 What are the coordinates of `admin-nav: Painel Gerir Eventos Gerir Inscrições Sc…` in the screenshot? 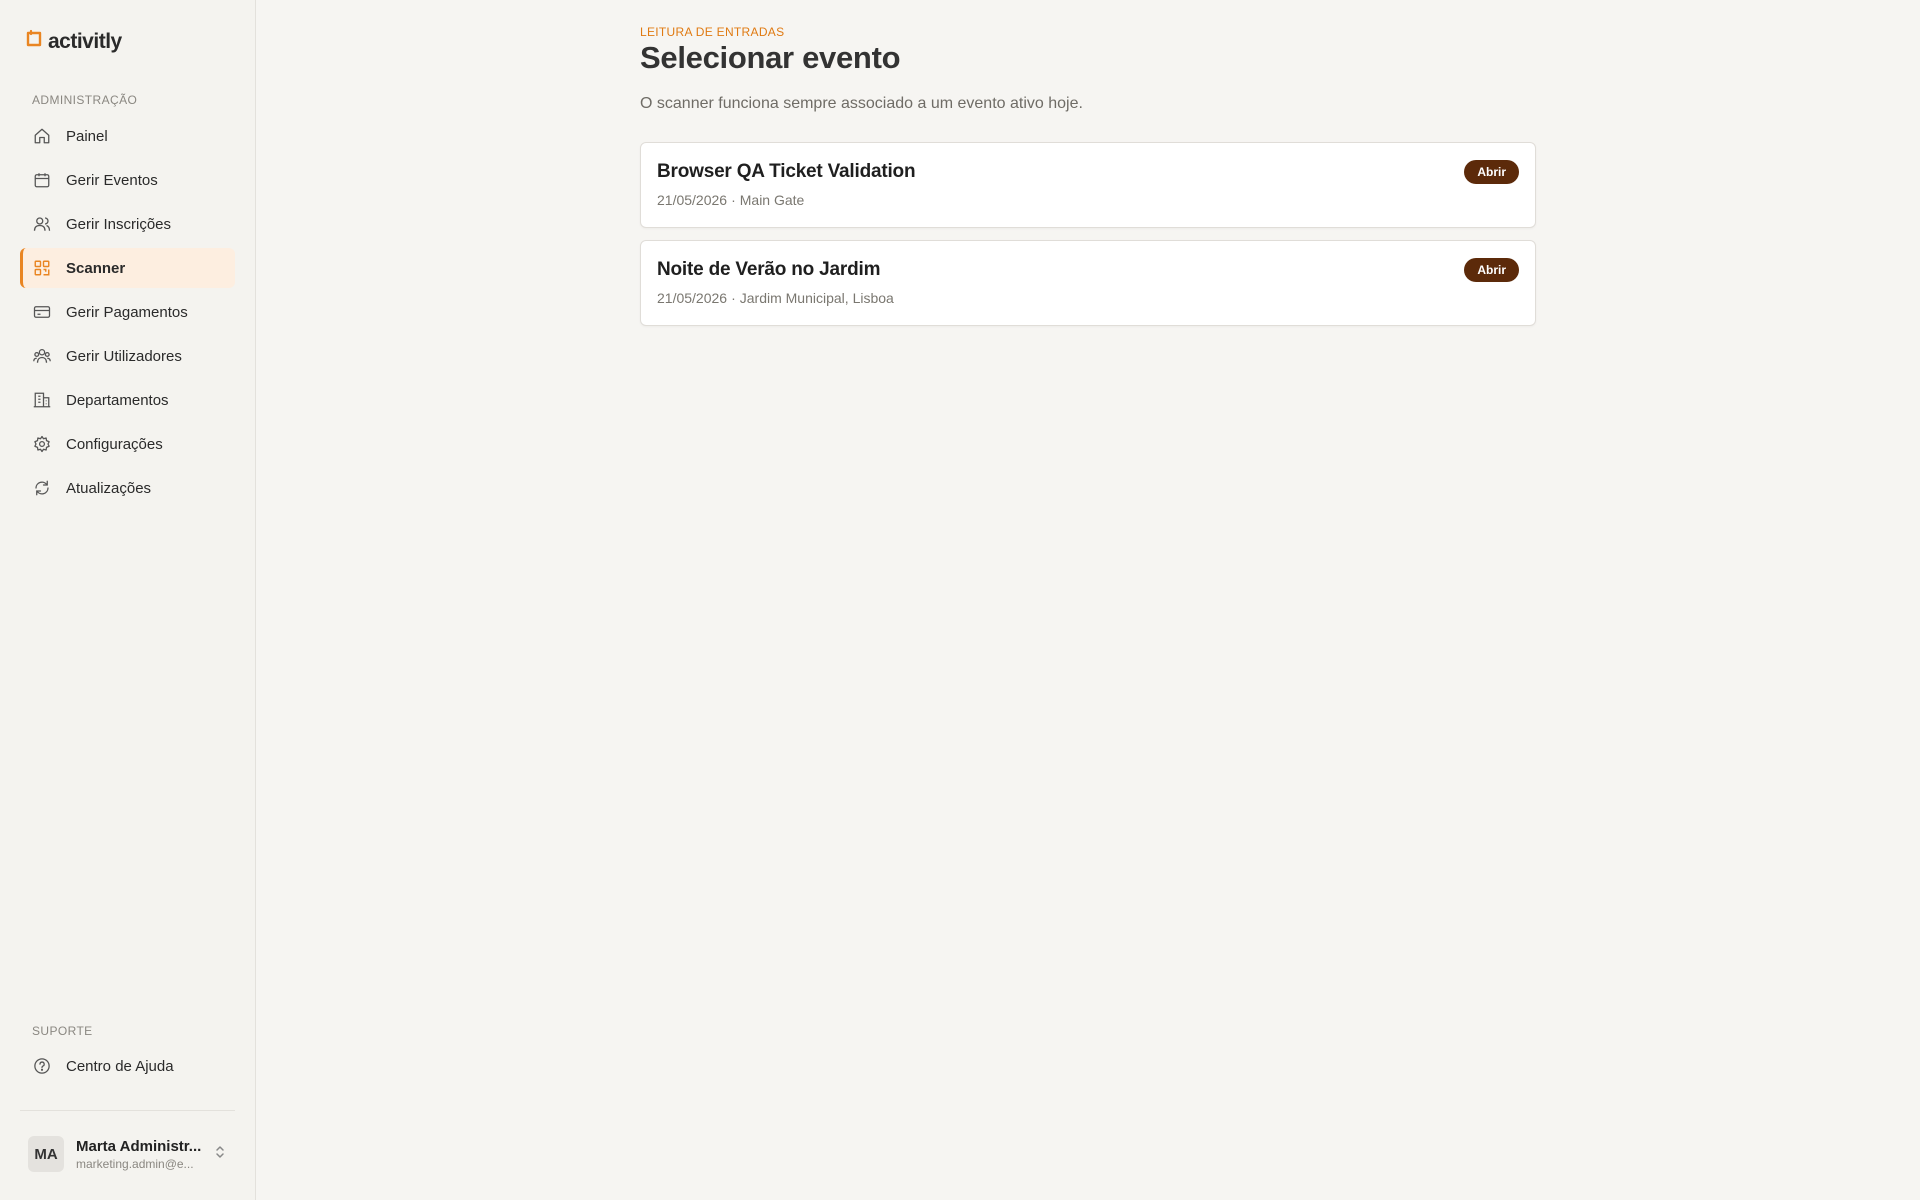 It's located at (127, 314).